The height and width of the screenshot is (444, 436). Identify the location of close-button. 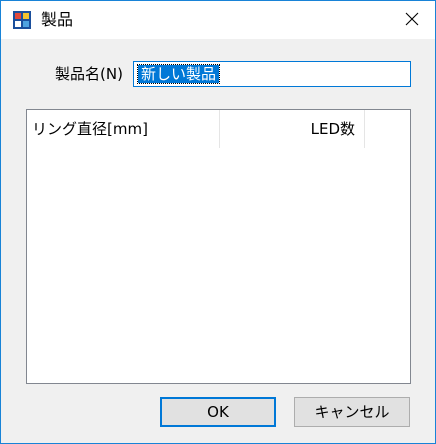
(412, 20).